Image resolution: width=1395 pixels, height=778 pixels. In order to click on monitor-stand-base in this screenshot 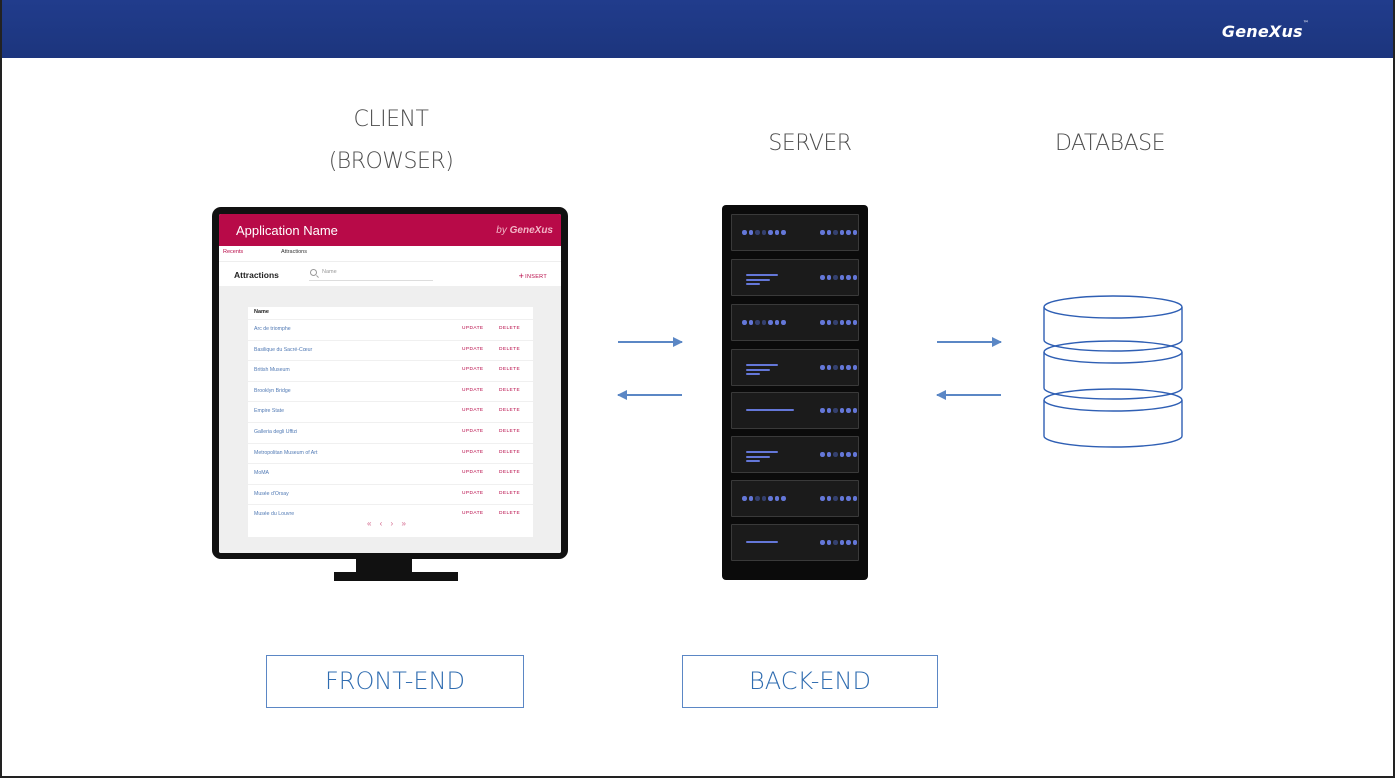, I will do `click(396, 576)`.